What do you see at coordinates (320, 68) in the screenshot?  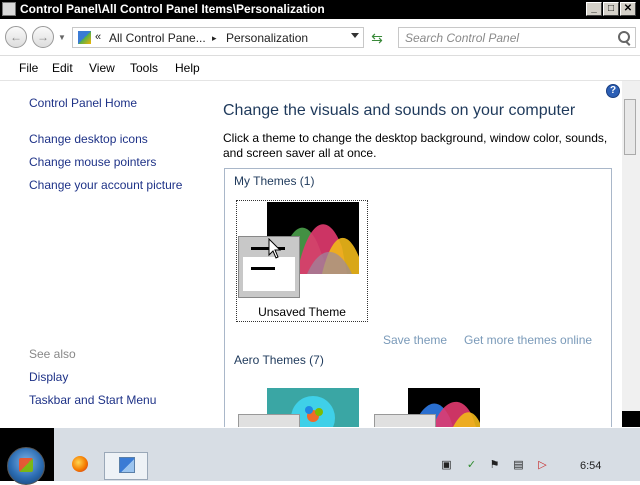 I see `menu-bar: File Edit View Tools Help` at bounding box center [320, 68].